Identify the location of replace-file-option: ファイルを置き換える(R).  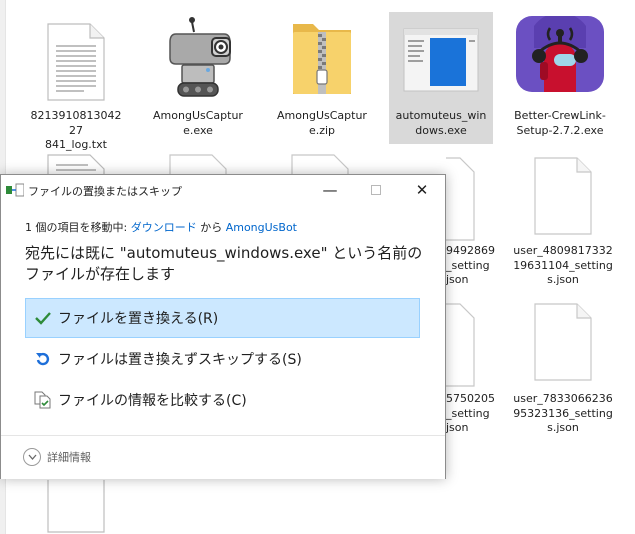
(222, 318).